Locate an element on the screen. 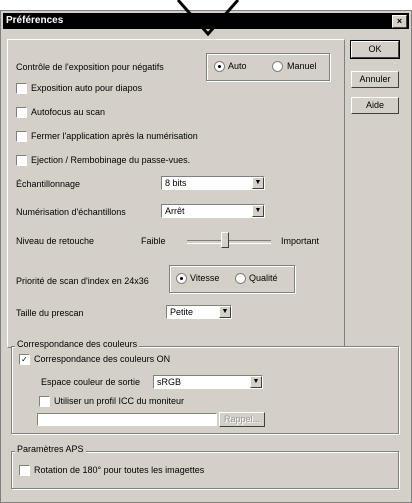 This screenshot has width=412, height=503. exposure-manual-radio is located at coordinates (277, 66).